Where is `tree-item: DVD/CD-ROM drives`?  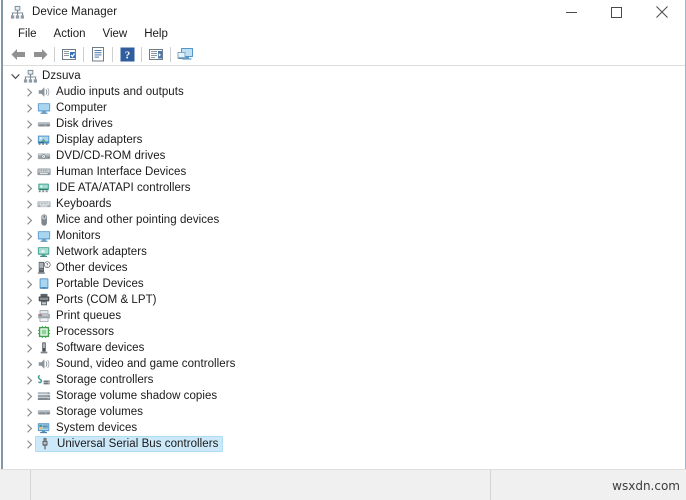
tree-item: DVD/CD-ROM drives is located at coordinates (342, 156).